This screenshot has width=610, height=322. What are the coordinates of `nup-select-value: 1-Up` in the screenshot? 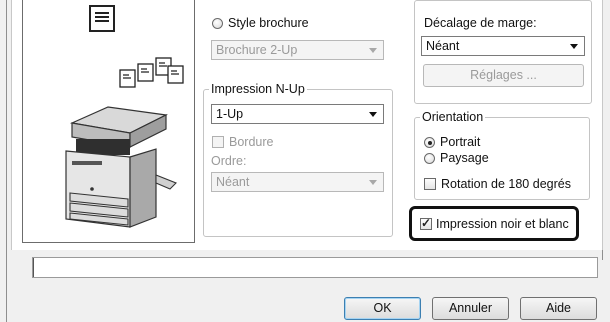 It's located at (230, 114).